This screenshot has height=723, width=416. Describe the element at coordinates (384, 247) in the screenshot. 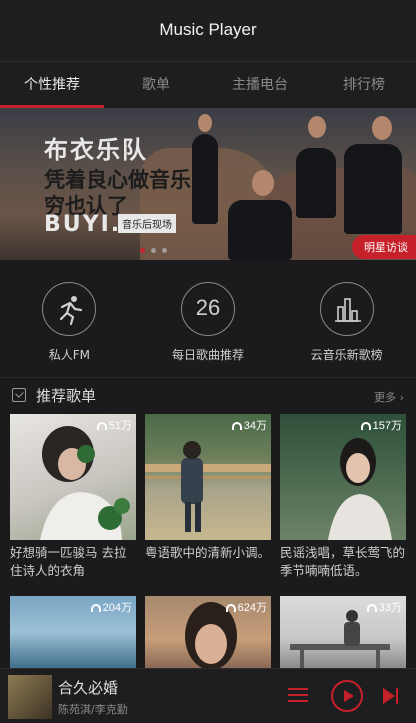

I see `banner-tag: 明星访谈` at that location.